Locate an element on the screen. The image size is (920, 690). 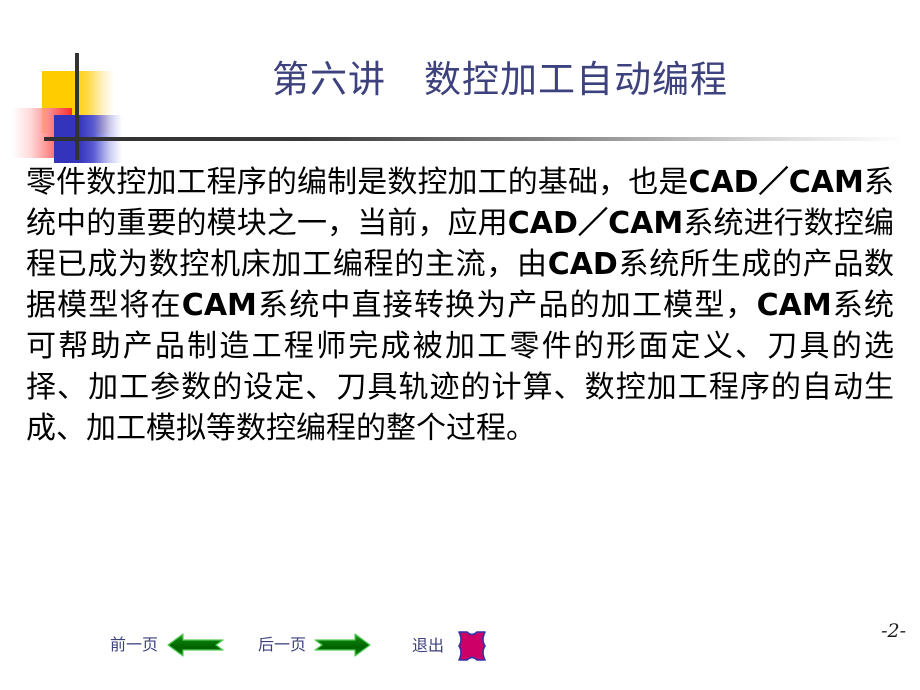
ornament-vertical-rule is located at coordinates (77, 106).